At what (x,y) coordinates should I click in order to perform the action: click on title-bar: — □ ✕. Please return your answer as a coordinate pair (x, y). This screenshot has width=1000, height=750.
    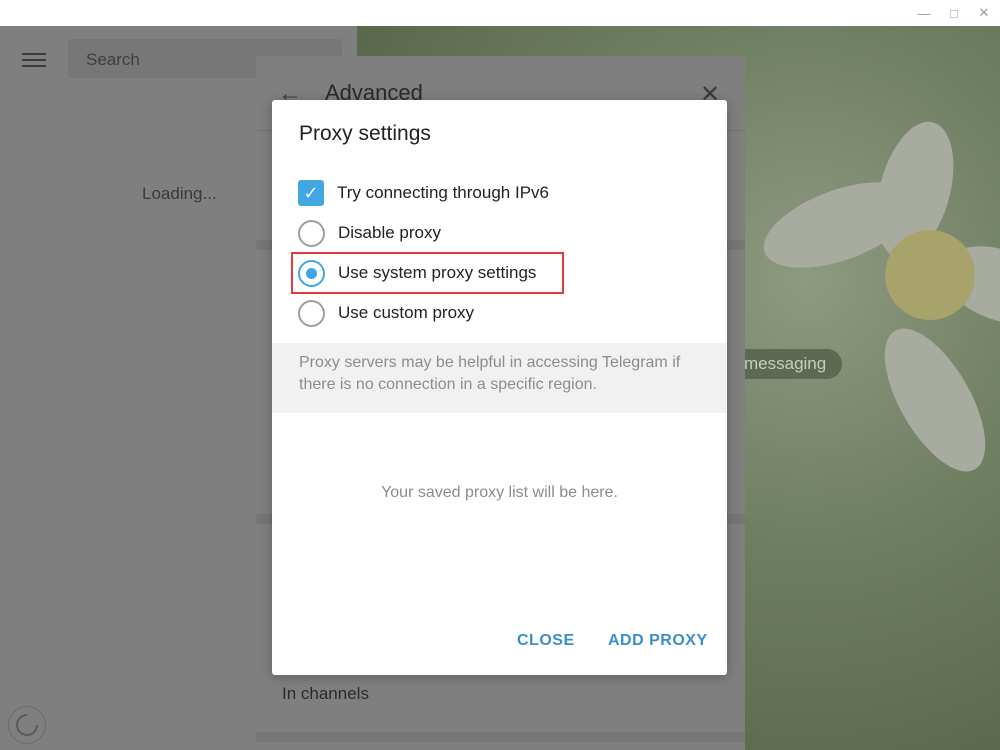
    Looking at the image, I should click on (500, 13).